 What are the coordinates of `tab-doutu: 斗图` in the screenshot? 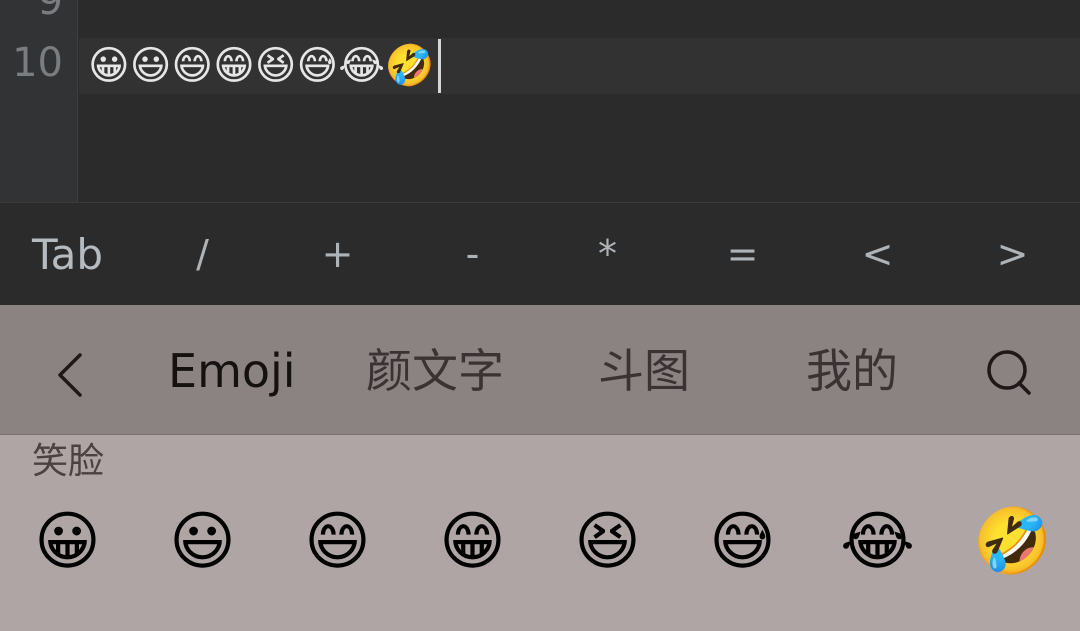 It's located at (644, 371).